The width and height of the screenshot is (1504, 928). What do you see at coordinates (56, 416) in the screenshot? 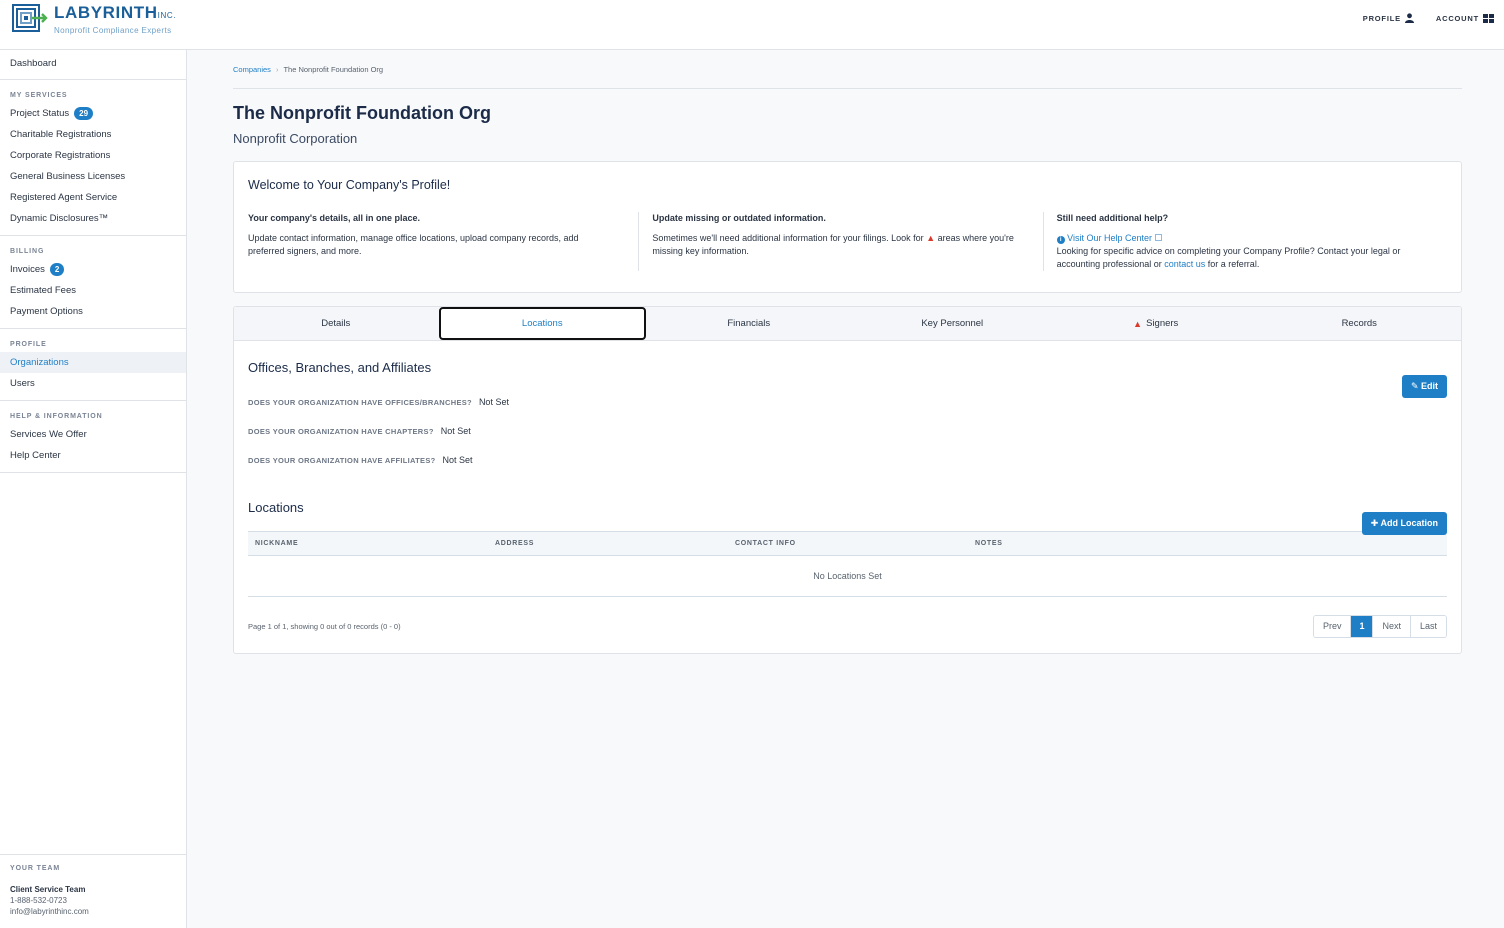
I see `sidebar-heading-help: HELP & INFORMATION` at bounding box center [56, 416].